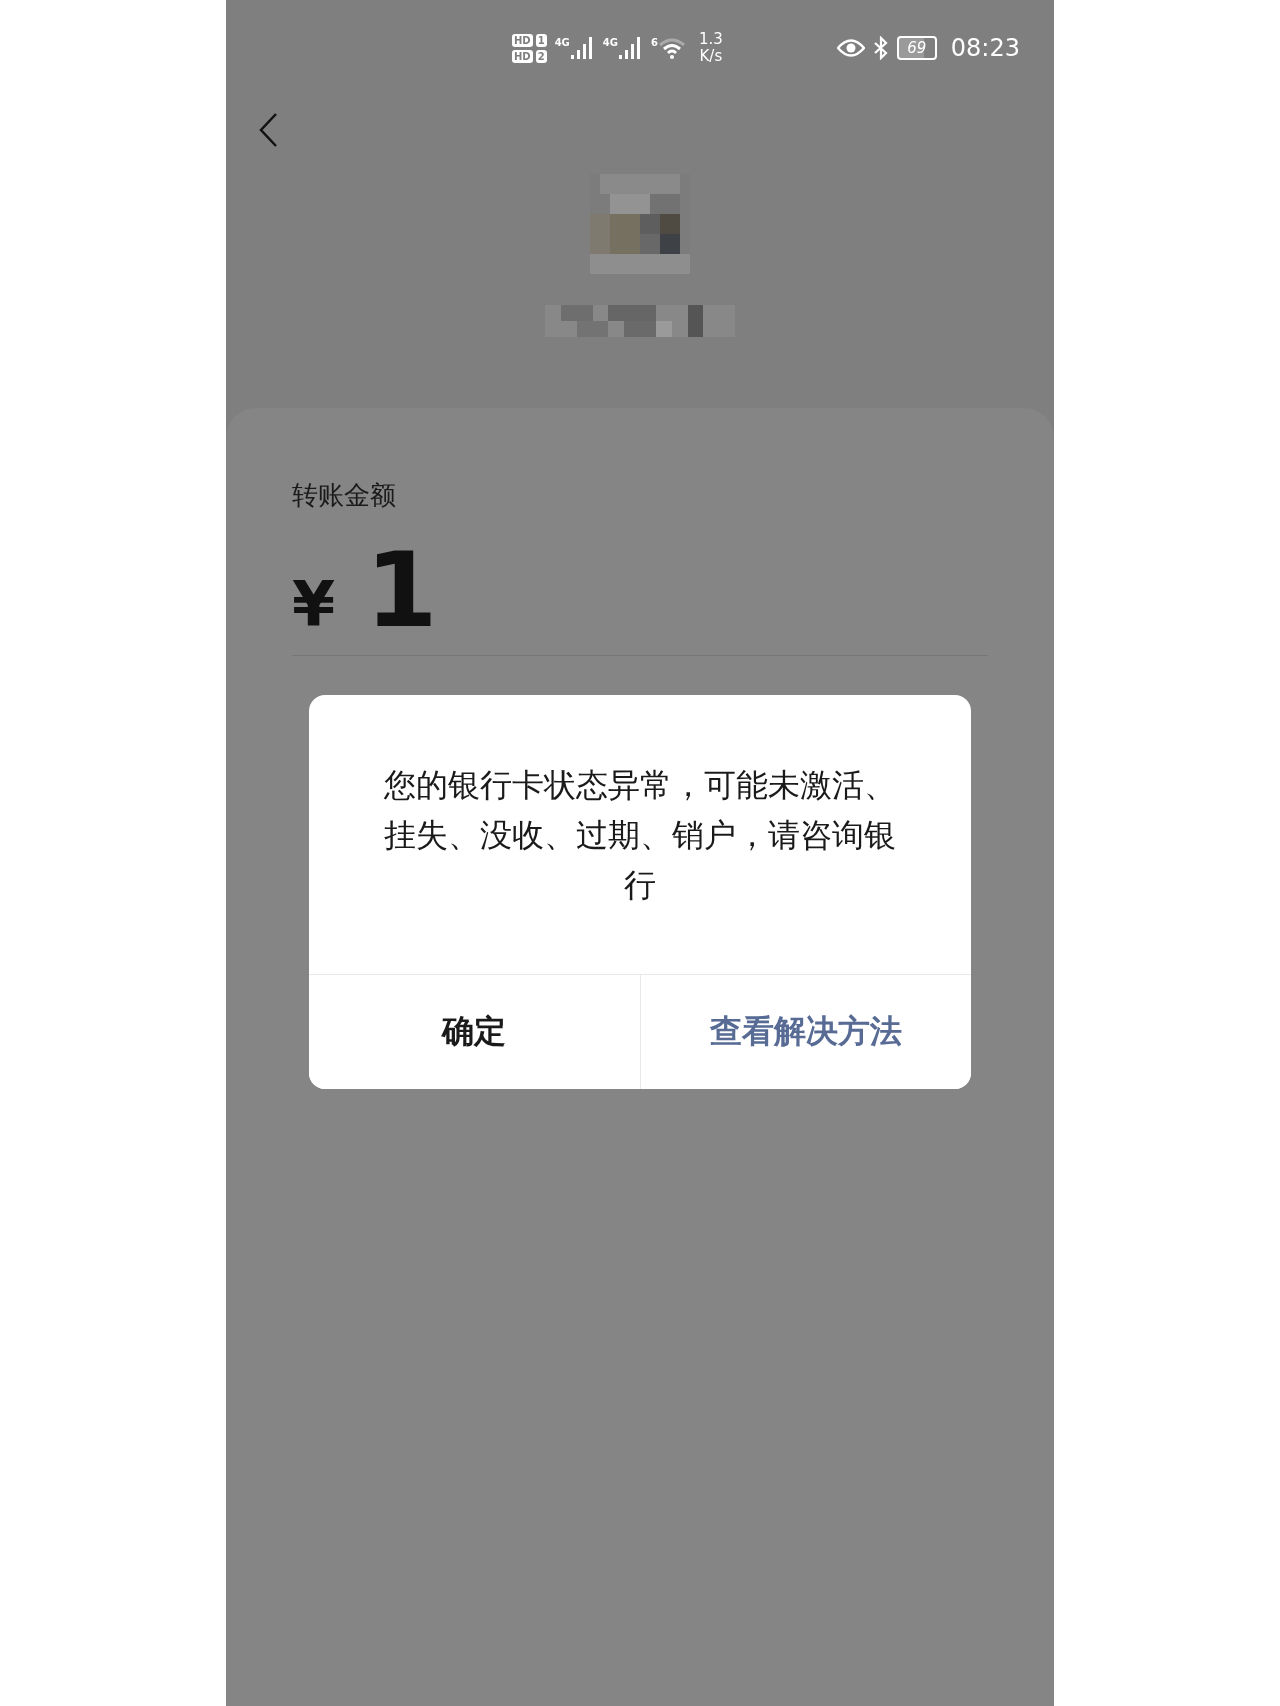  What do you see at coordinates (541, 40) in the screenshot?
I see `sim-slot-badge: 1` at bounding box center [541, 40].